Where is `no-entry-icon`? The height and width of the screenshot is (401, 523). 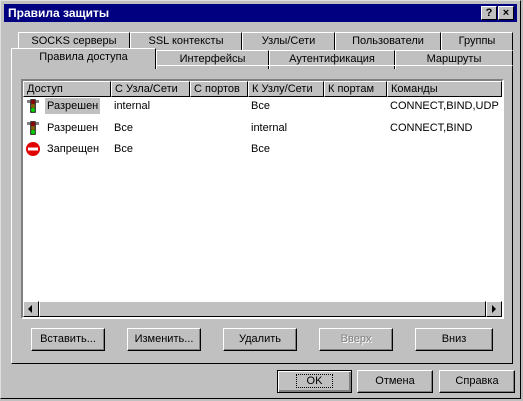
no-entry-icon is located at coordinates (33, 149).